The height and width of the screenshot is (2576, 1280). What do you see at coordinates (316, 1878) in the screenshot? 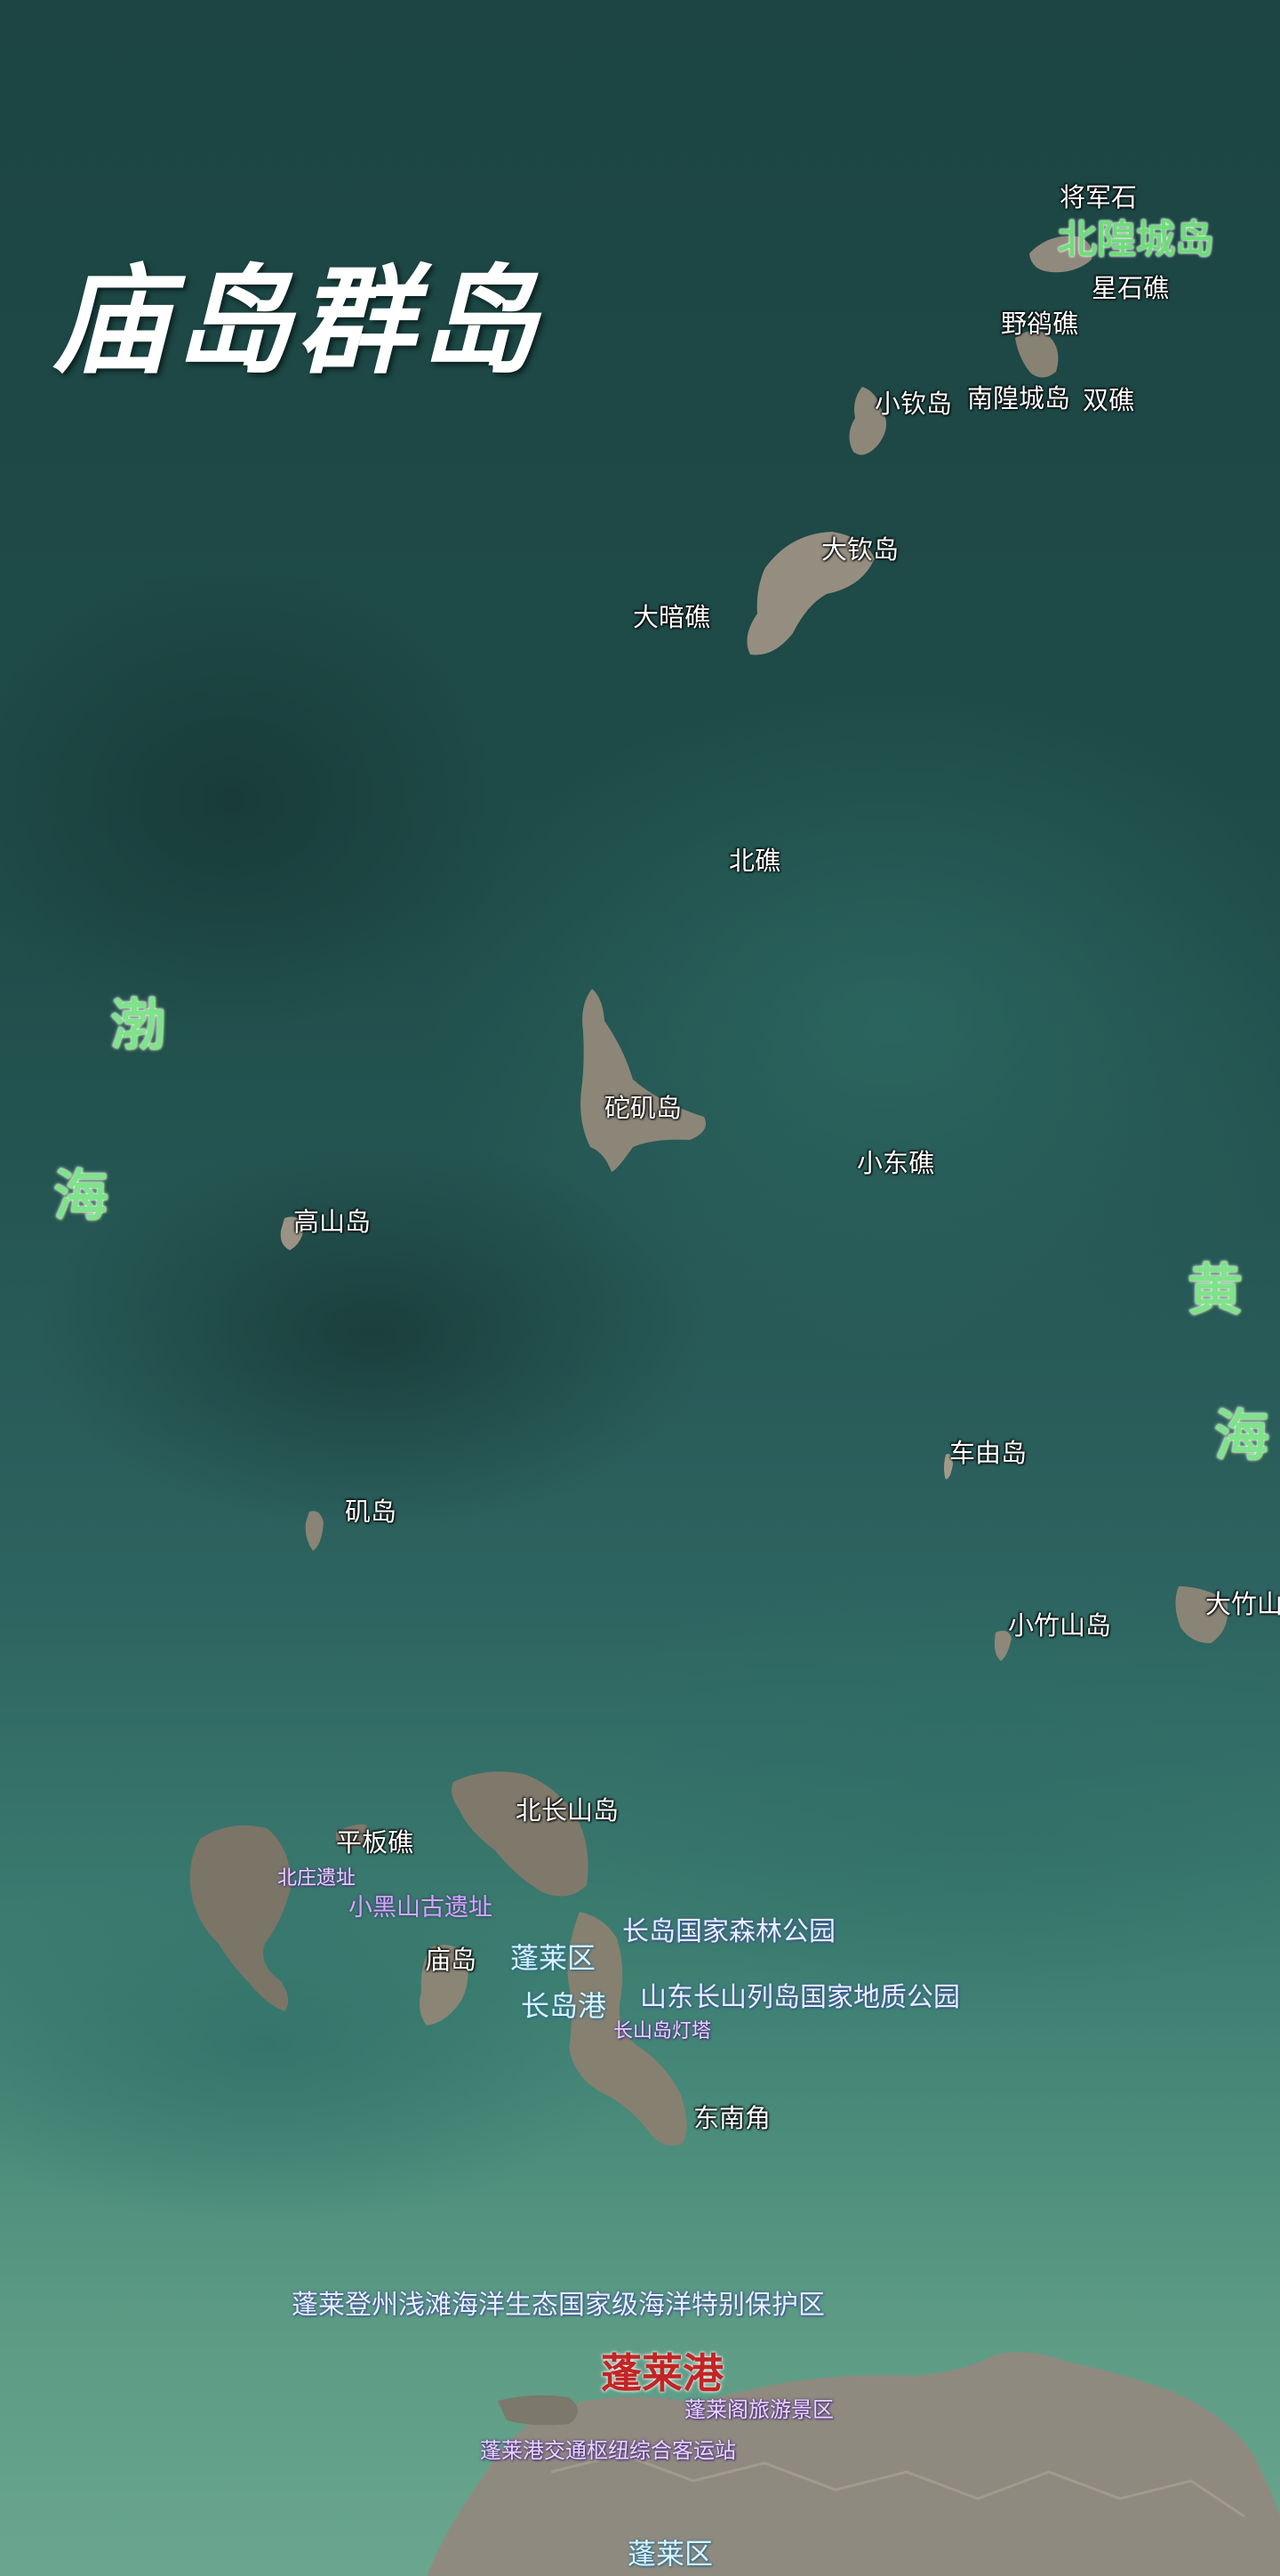
I see `beizhuang-site-label: 北庄遗址` at bounding box center [316, 1878].